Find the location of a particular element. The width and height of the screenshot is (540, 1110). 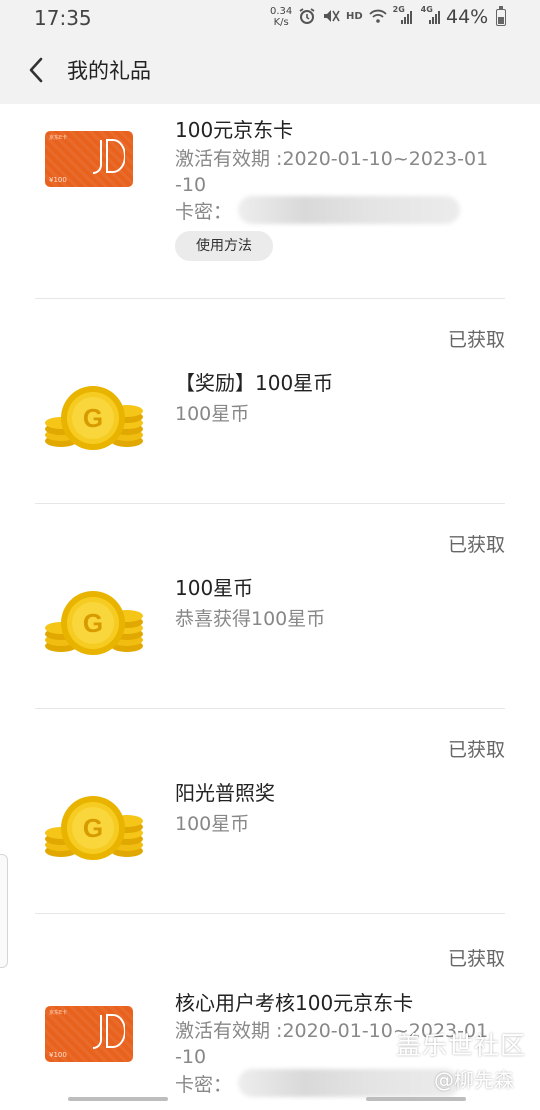

gift-title: 100星币 is located at coordinates (214, 588).